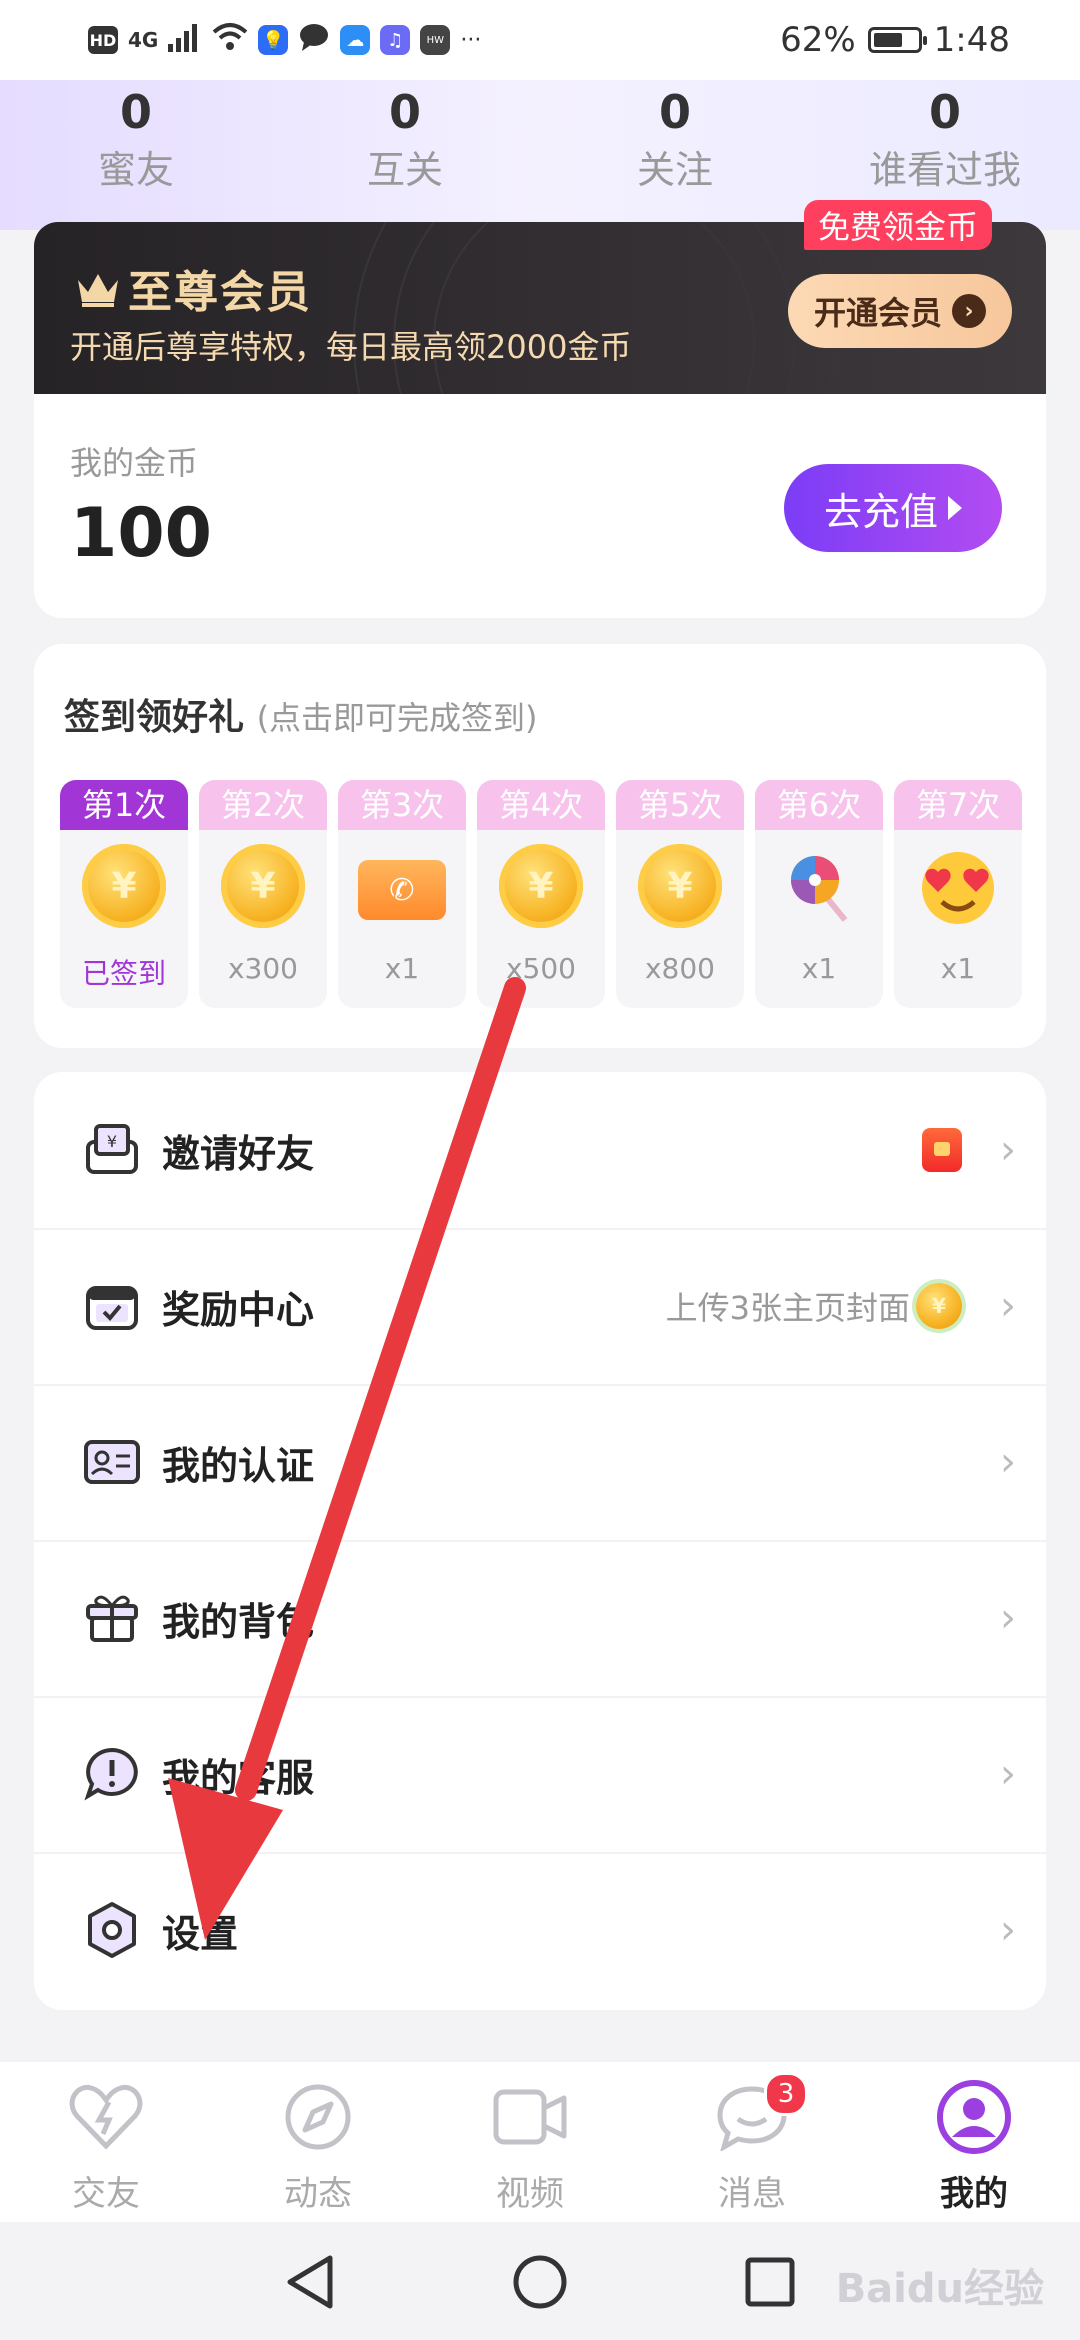  What do you see at coordinates (123, 973) in the screenshot?
I see `day-reward: 已签到` at bounding box center [123, 973].